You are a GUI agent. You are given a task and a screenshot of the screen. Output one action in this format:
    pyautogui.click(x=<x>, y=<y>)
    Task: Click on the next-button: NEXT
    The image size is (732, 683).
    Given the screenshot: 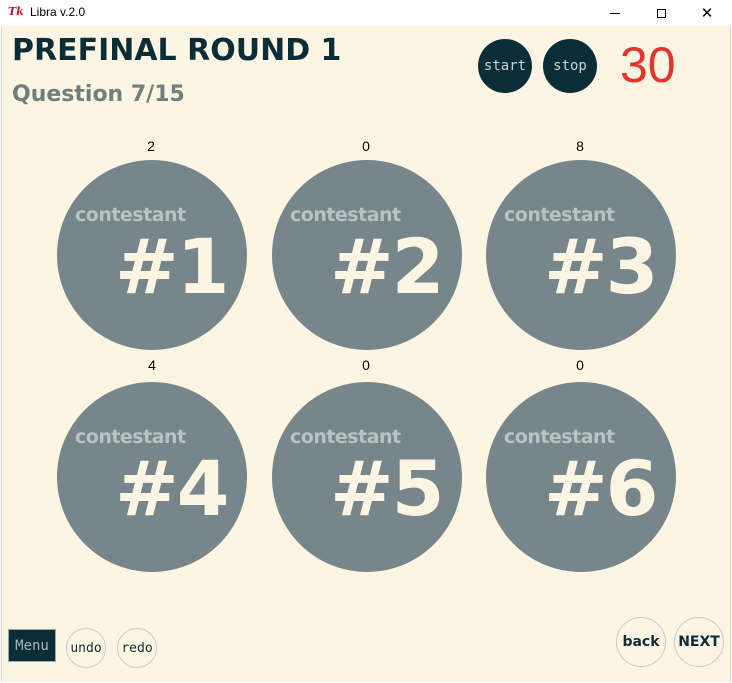 What is the action you would take?
    pyautogui.click(x=699, y=642)
    